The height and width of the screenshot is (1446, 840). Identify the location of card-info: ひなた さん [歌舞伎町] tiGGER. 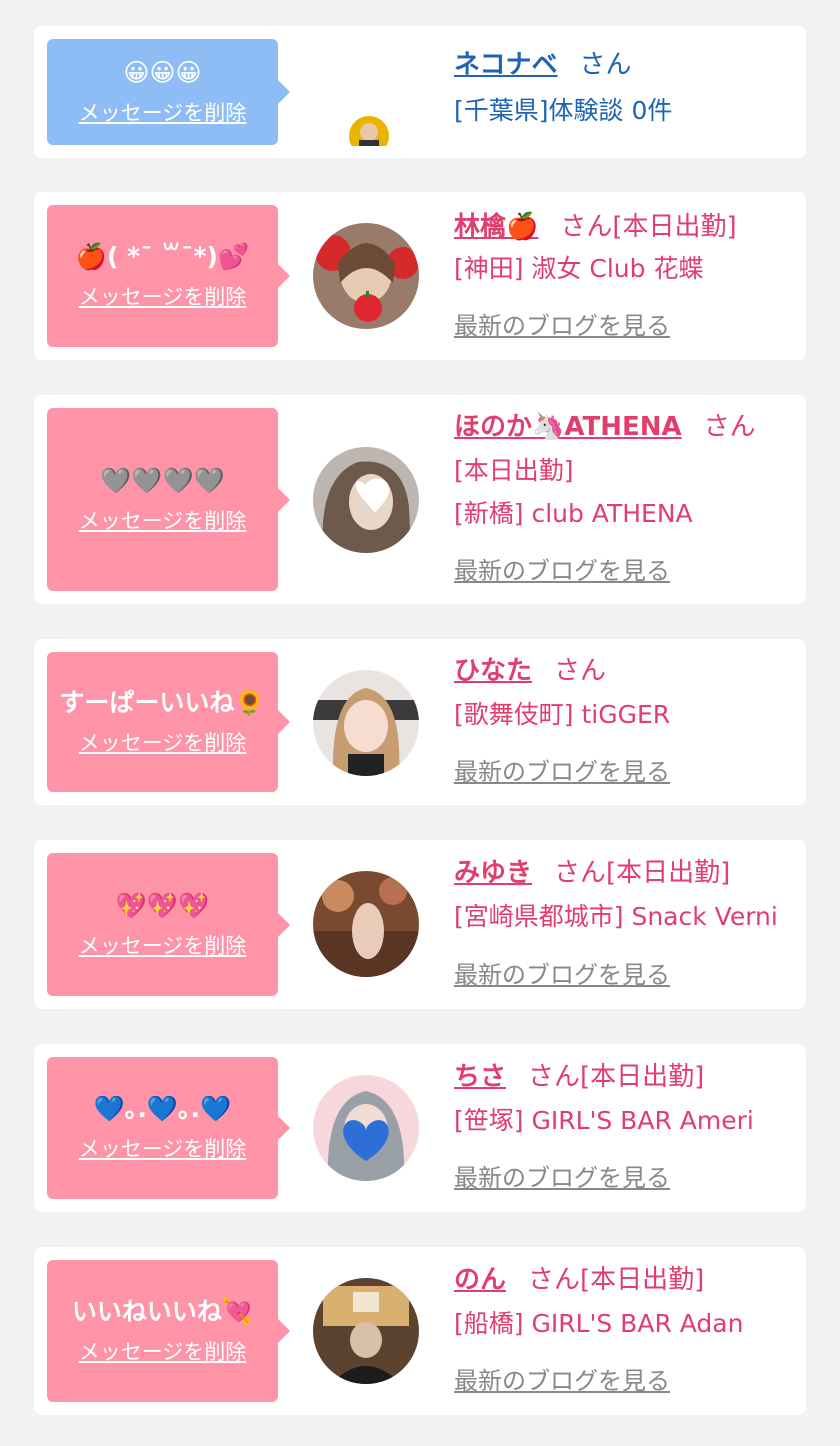
(630, 693).